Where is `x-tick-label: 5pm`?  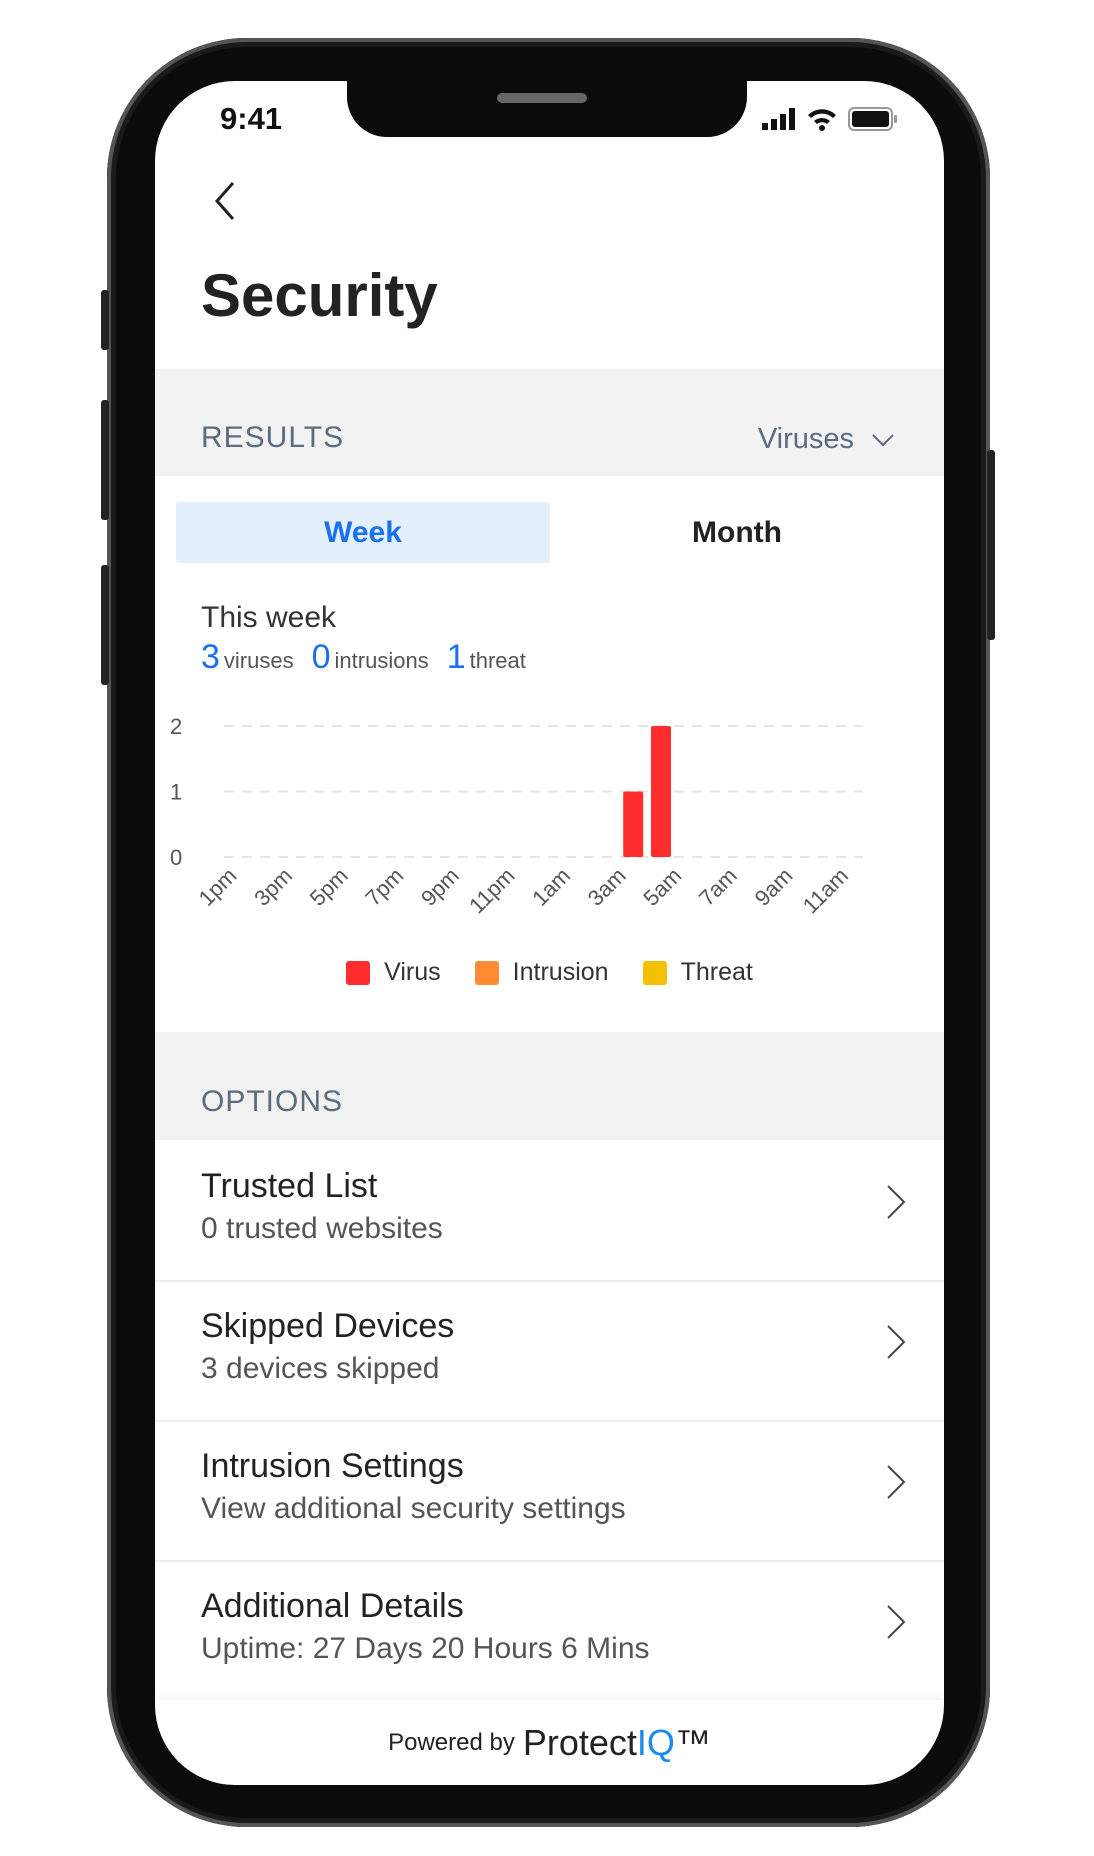
x-tick-label: 5pm is located at coordinates (329, 887).